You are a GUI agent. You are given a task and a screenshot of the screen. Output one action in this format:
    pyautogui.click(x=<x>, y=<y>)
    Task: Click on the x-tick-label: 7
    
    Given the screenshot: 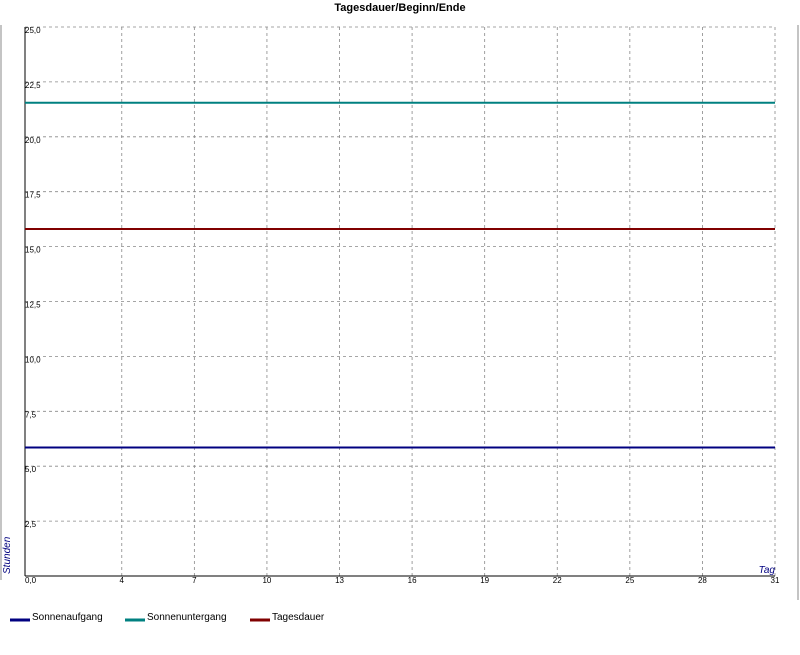 What is the action you would take?
    pyautogui.click(x=194, y=580)
    